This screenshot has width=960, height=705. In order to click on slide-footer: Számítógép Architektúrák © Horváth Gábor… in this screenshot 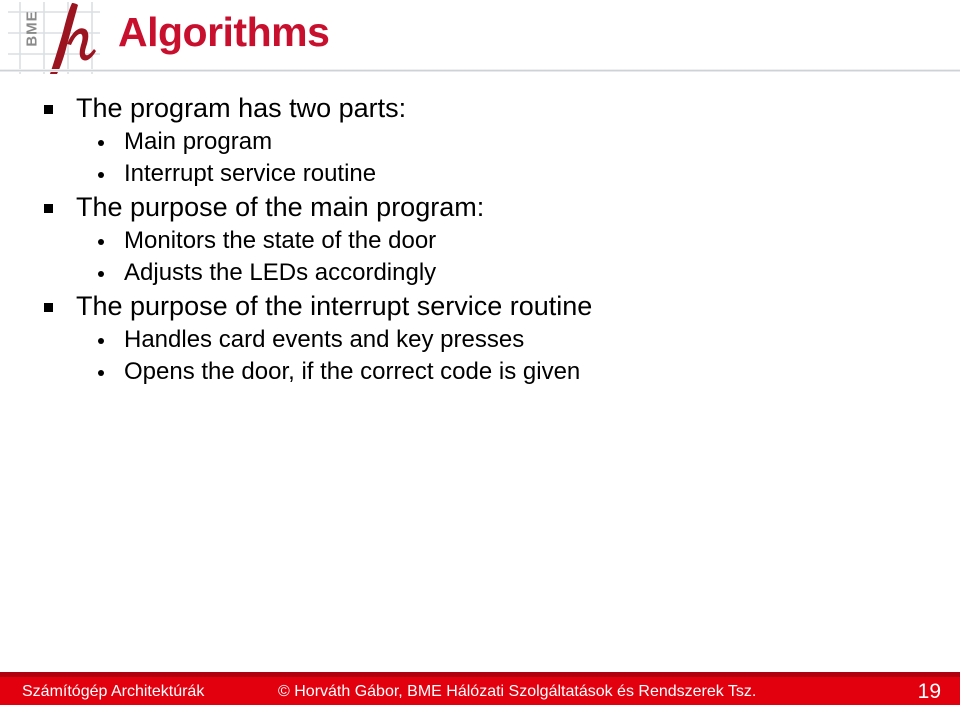, I will do `click(480, 688)`.